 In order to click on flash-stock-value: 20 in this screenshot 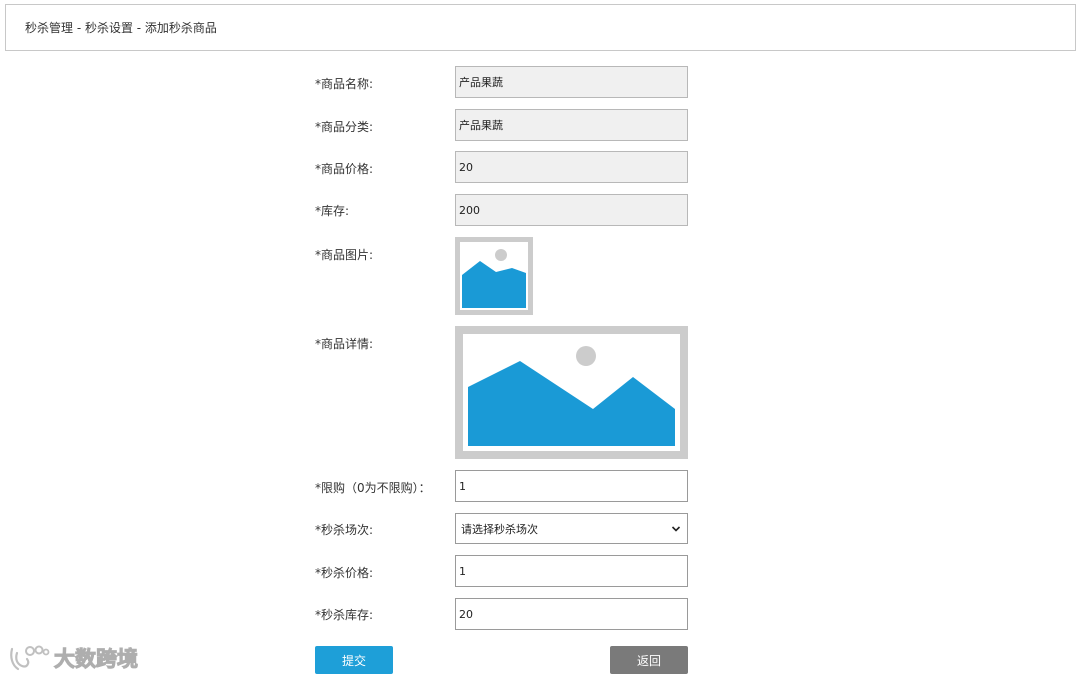, I will do `click(466, 614)`.